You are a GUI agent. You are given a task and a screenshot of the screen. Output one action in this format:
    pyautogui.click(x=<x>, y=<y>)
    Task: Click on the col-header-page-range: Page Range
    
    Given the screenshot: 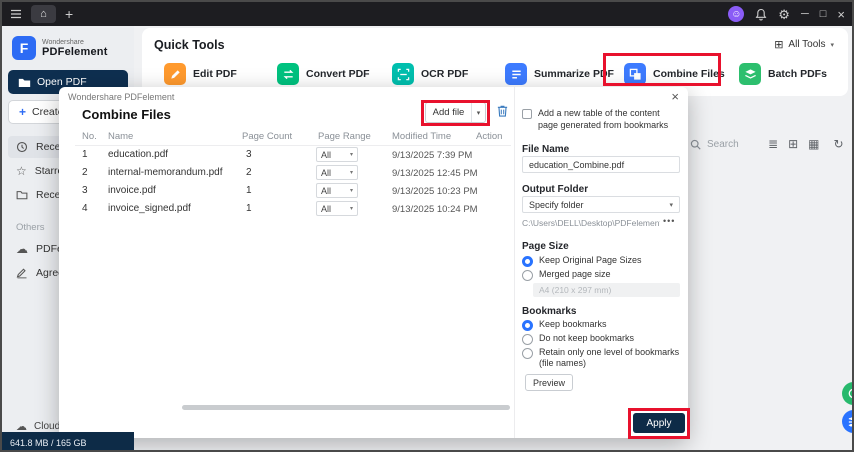 What is the action you would take?
    pyautogui.click(x=344, y=136)
    